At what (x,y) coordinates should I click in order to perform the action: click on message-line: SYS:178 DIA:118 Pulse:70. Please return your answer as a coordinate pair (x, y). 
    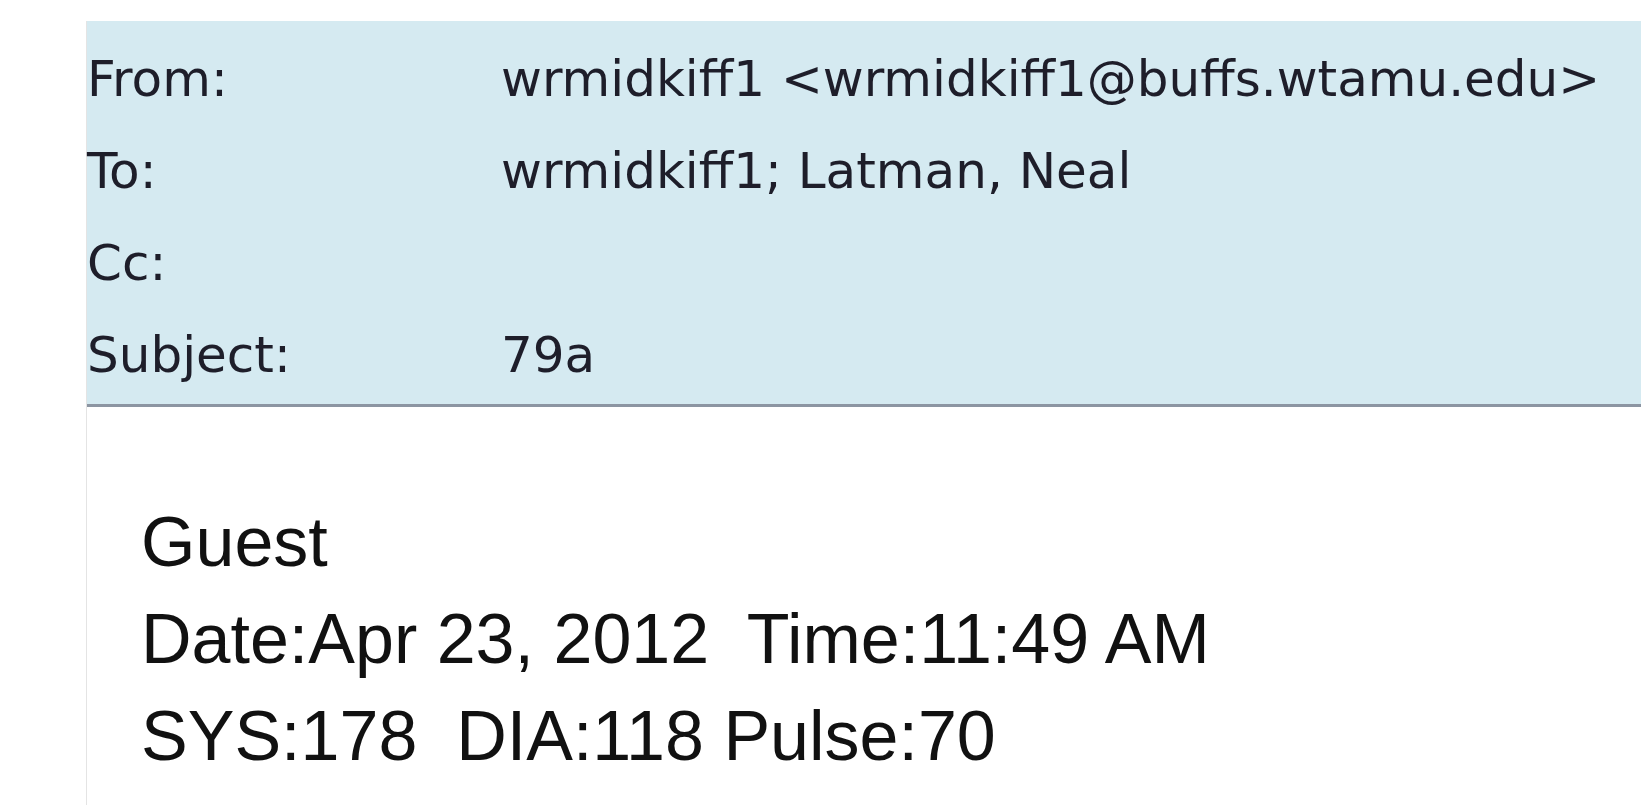
    Looking at the image, I should click on (568, 736).